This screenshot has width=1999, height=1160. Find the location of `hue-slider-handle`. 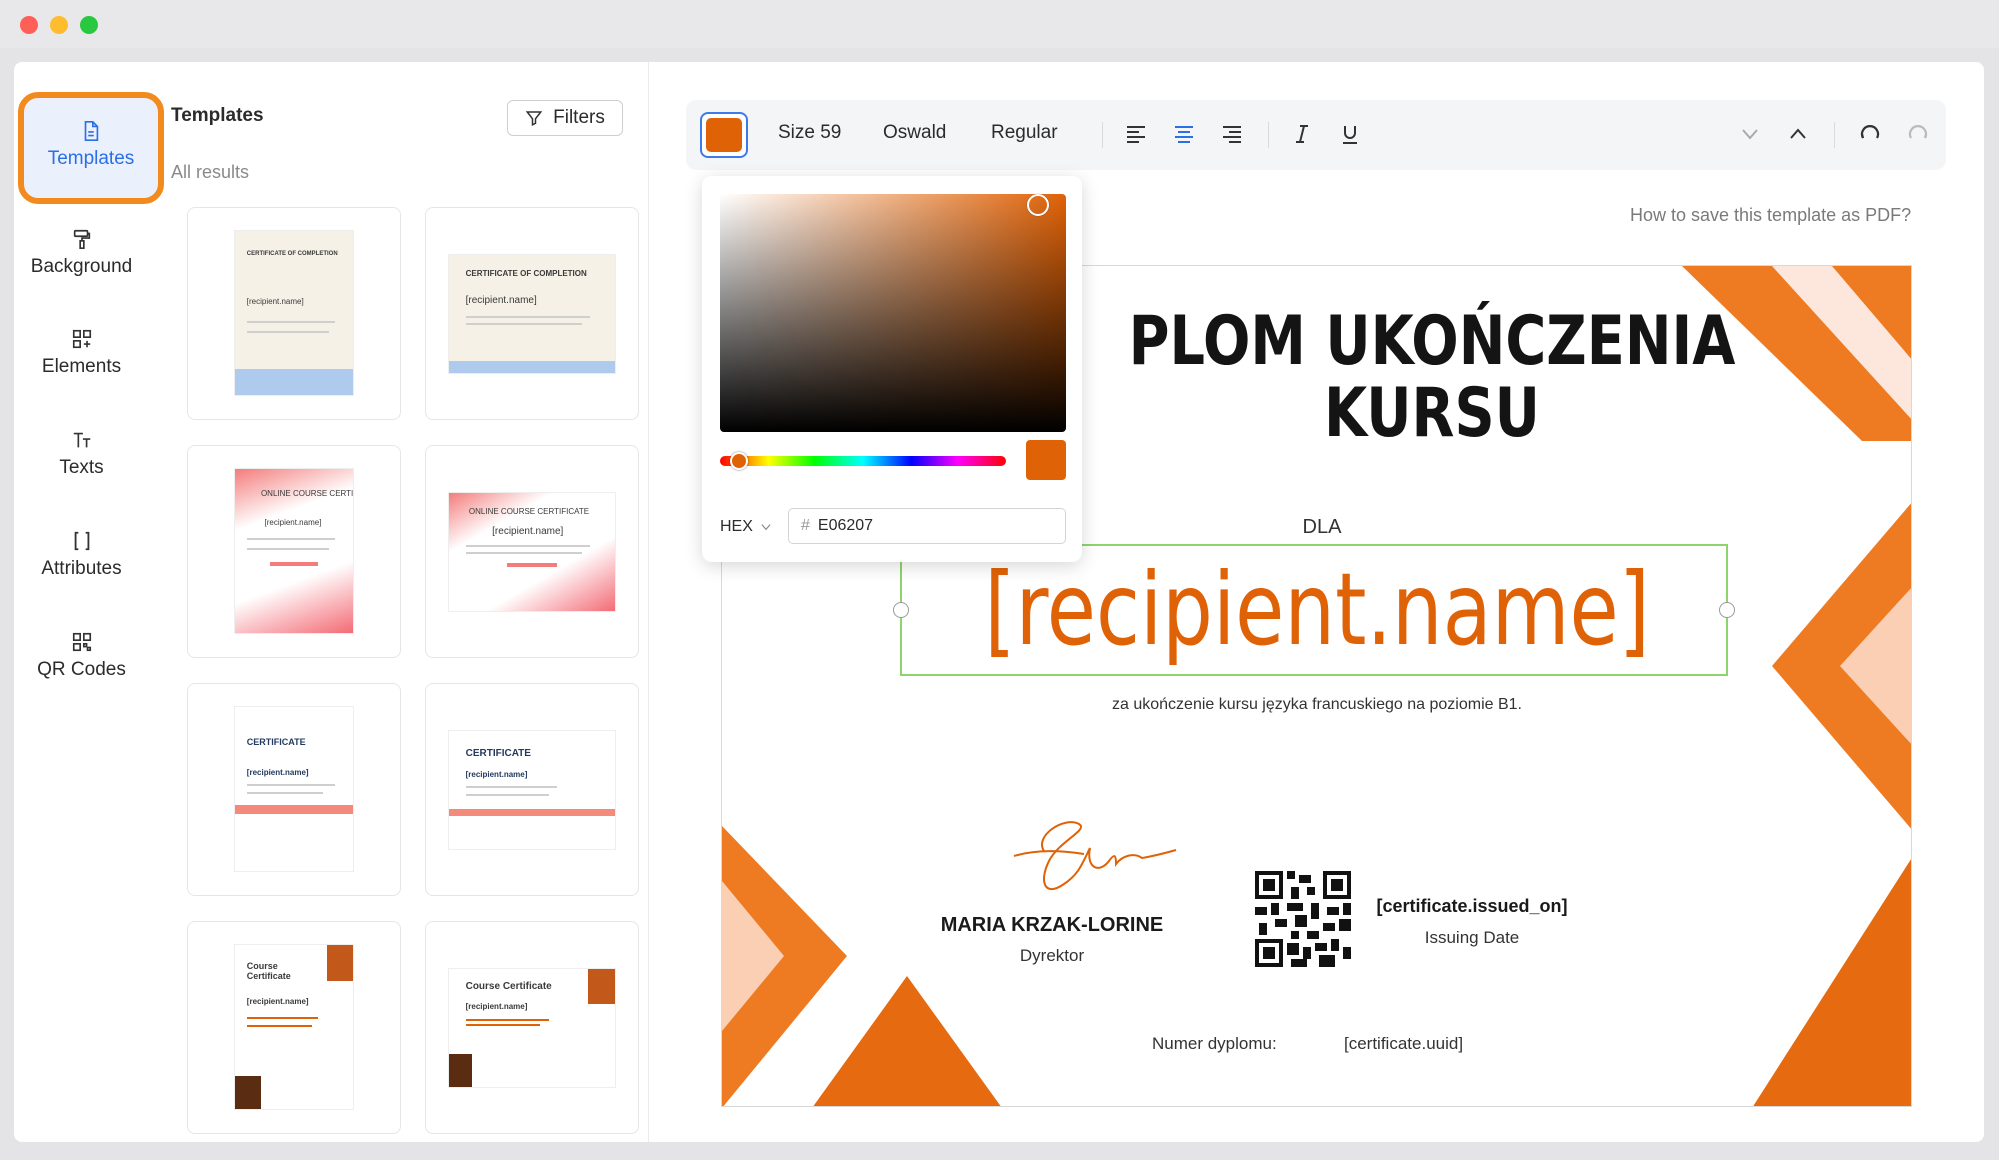

hue-slider-handle is located at coordinates (739, 461).